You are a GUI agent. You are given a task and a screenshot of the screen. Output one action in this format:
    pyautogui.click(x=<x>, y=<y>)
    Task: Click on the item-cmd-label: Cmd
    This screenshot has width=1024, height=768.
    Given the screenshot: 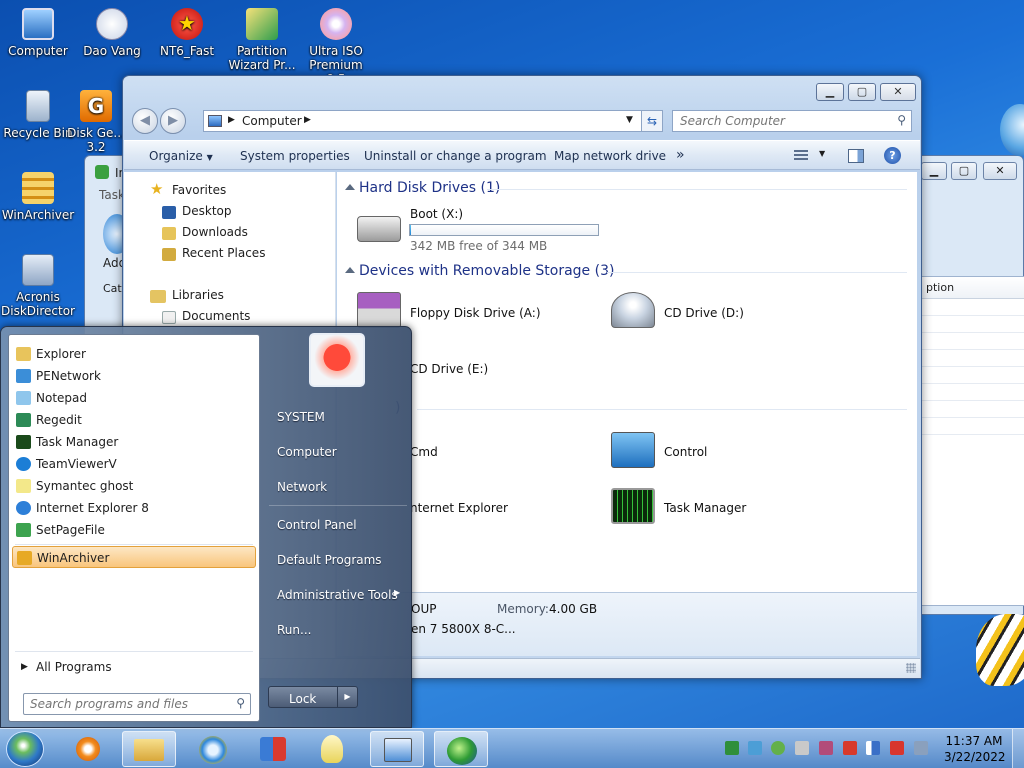 What is the action you would take?
    pyautogui.click(x=424, y=452)
    